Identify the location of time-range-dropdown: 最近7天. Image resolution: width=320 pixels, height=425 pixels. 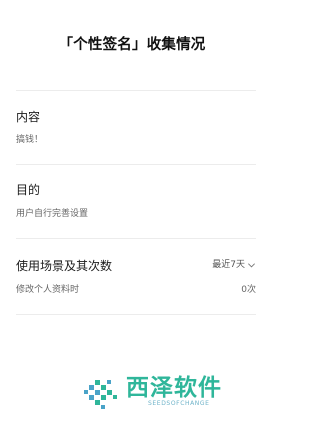
(234, 265).